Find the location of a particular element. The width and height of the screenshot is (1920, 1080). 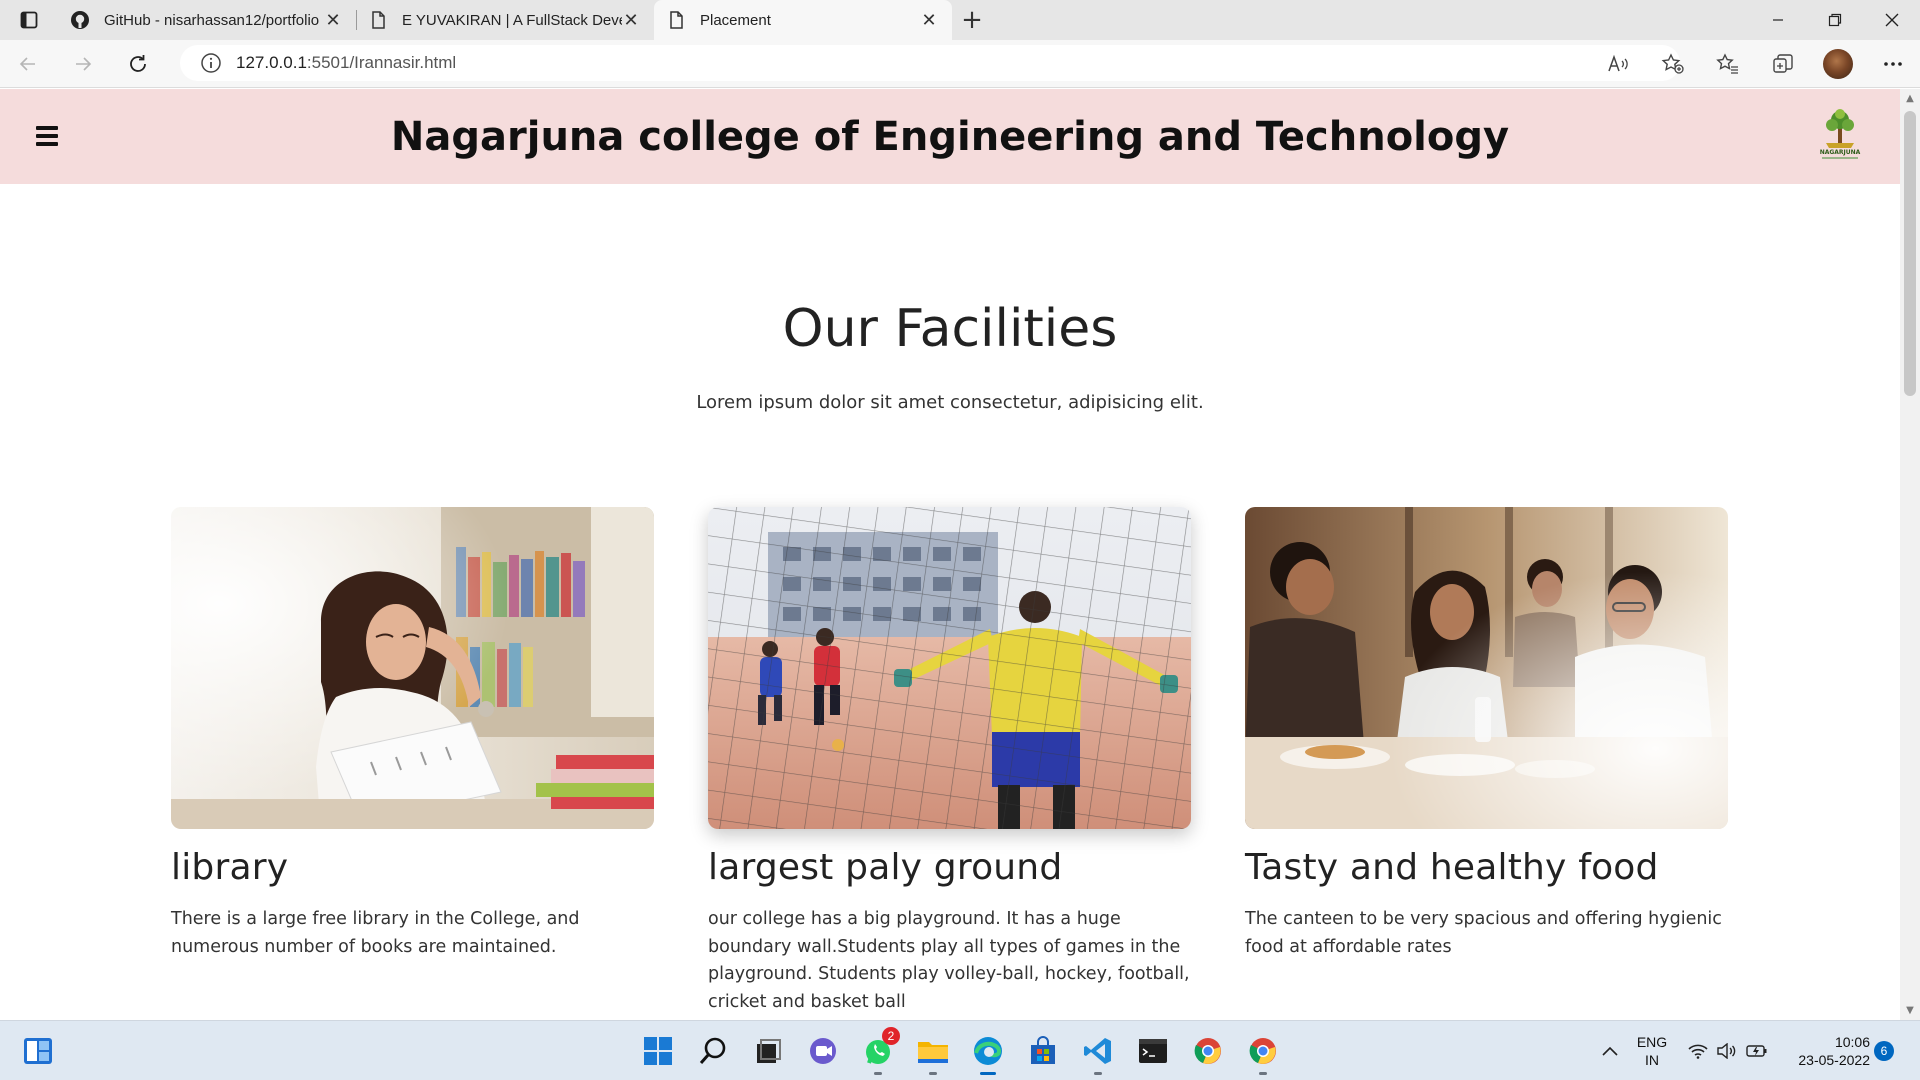

active-indicator is located at coordinates (988, 1073).